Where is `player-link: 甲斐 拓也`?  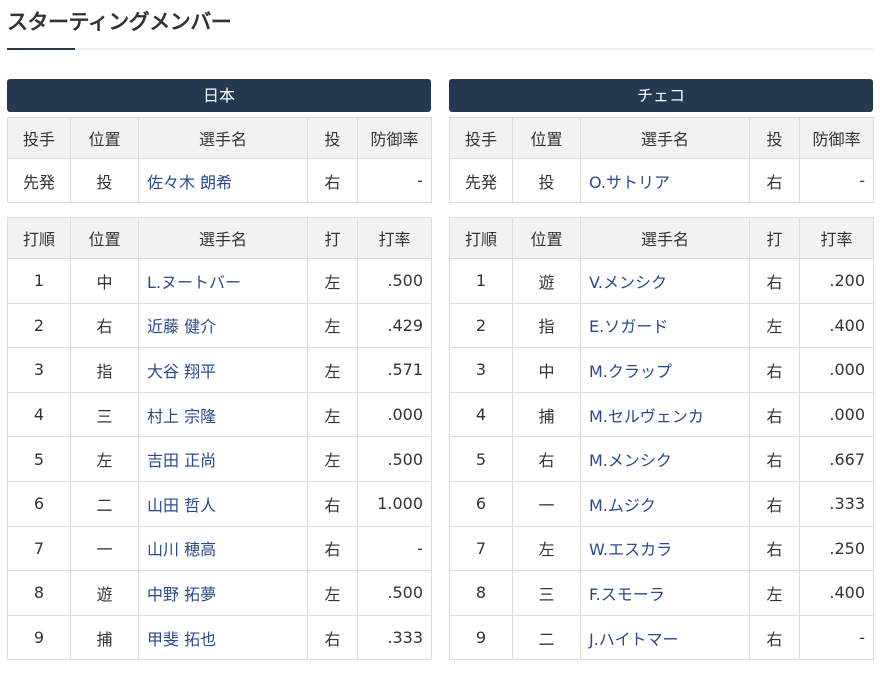
player-link: 甲斐 拓也 is located at coordinates (223, 637).